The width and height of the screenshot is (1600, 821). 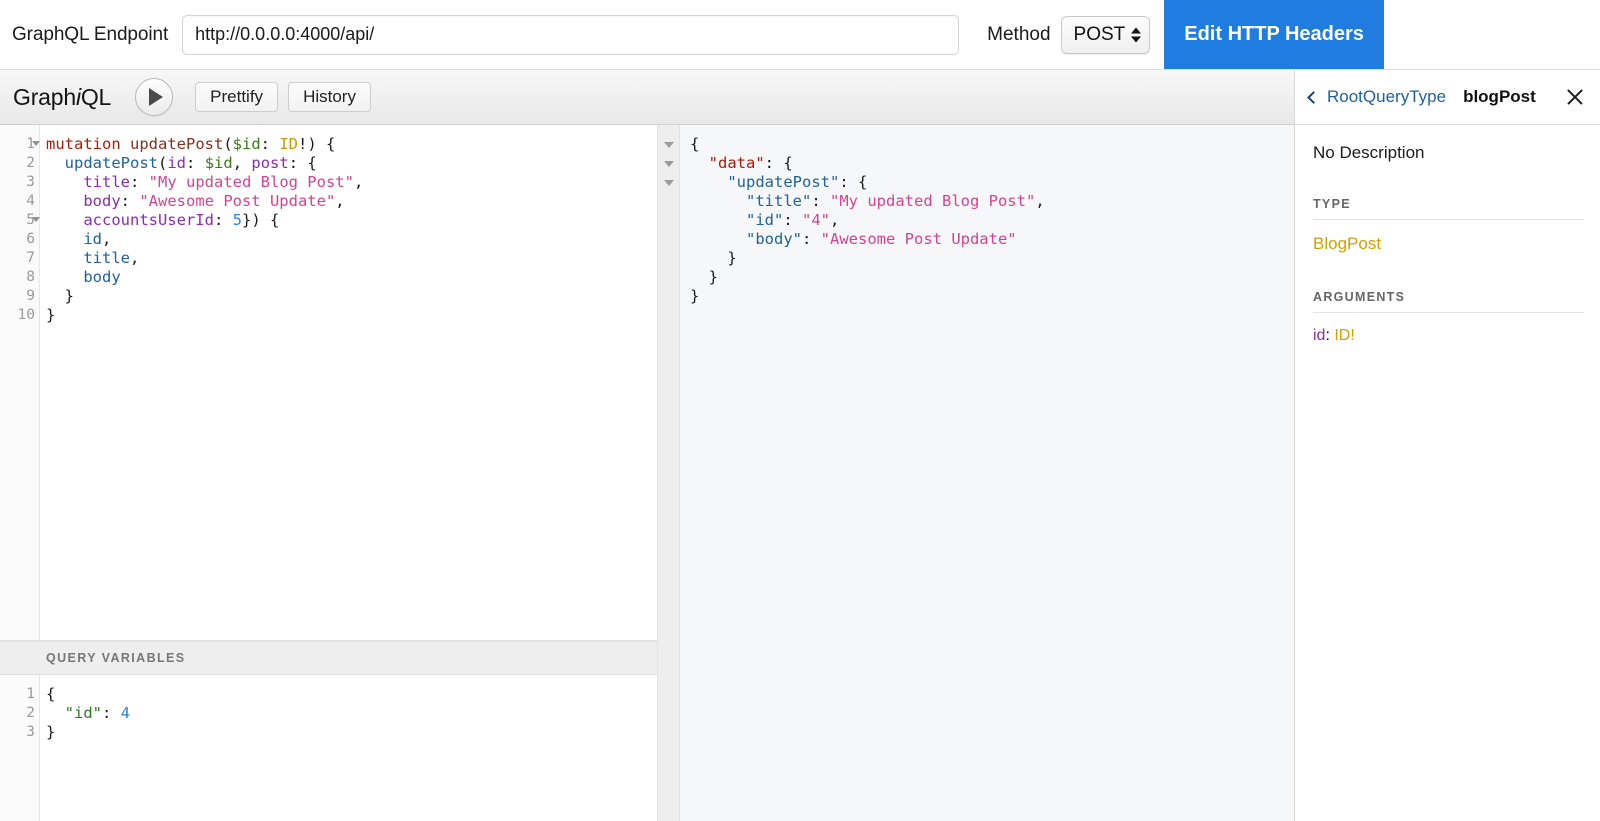 What do you see at coordinates (30, 239) in the screenshot?
I see `line-number: 6` at bounding box center [30, 239].